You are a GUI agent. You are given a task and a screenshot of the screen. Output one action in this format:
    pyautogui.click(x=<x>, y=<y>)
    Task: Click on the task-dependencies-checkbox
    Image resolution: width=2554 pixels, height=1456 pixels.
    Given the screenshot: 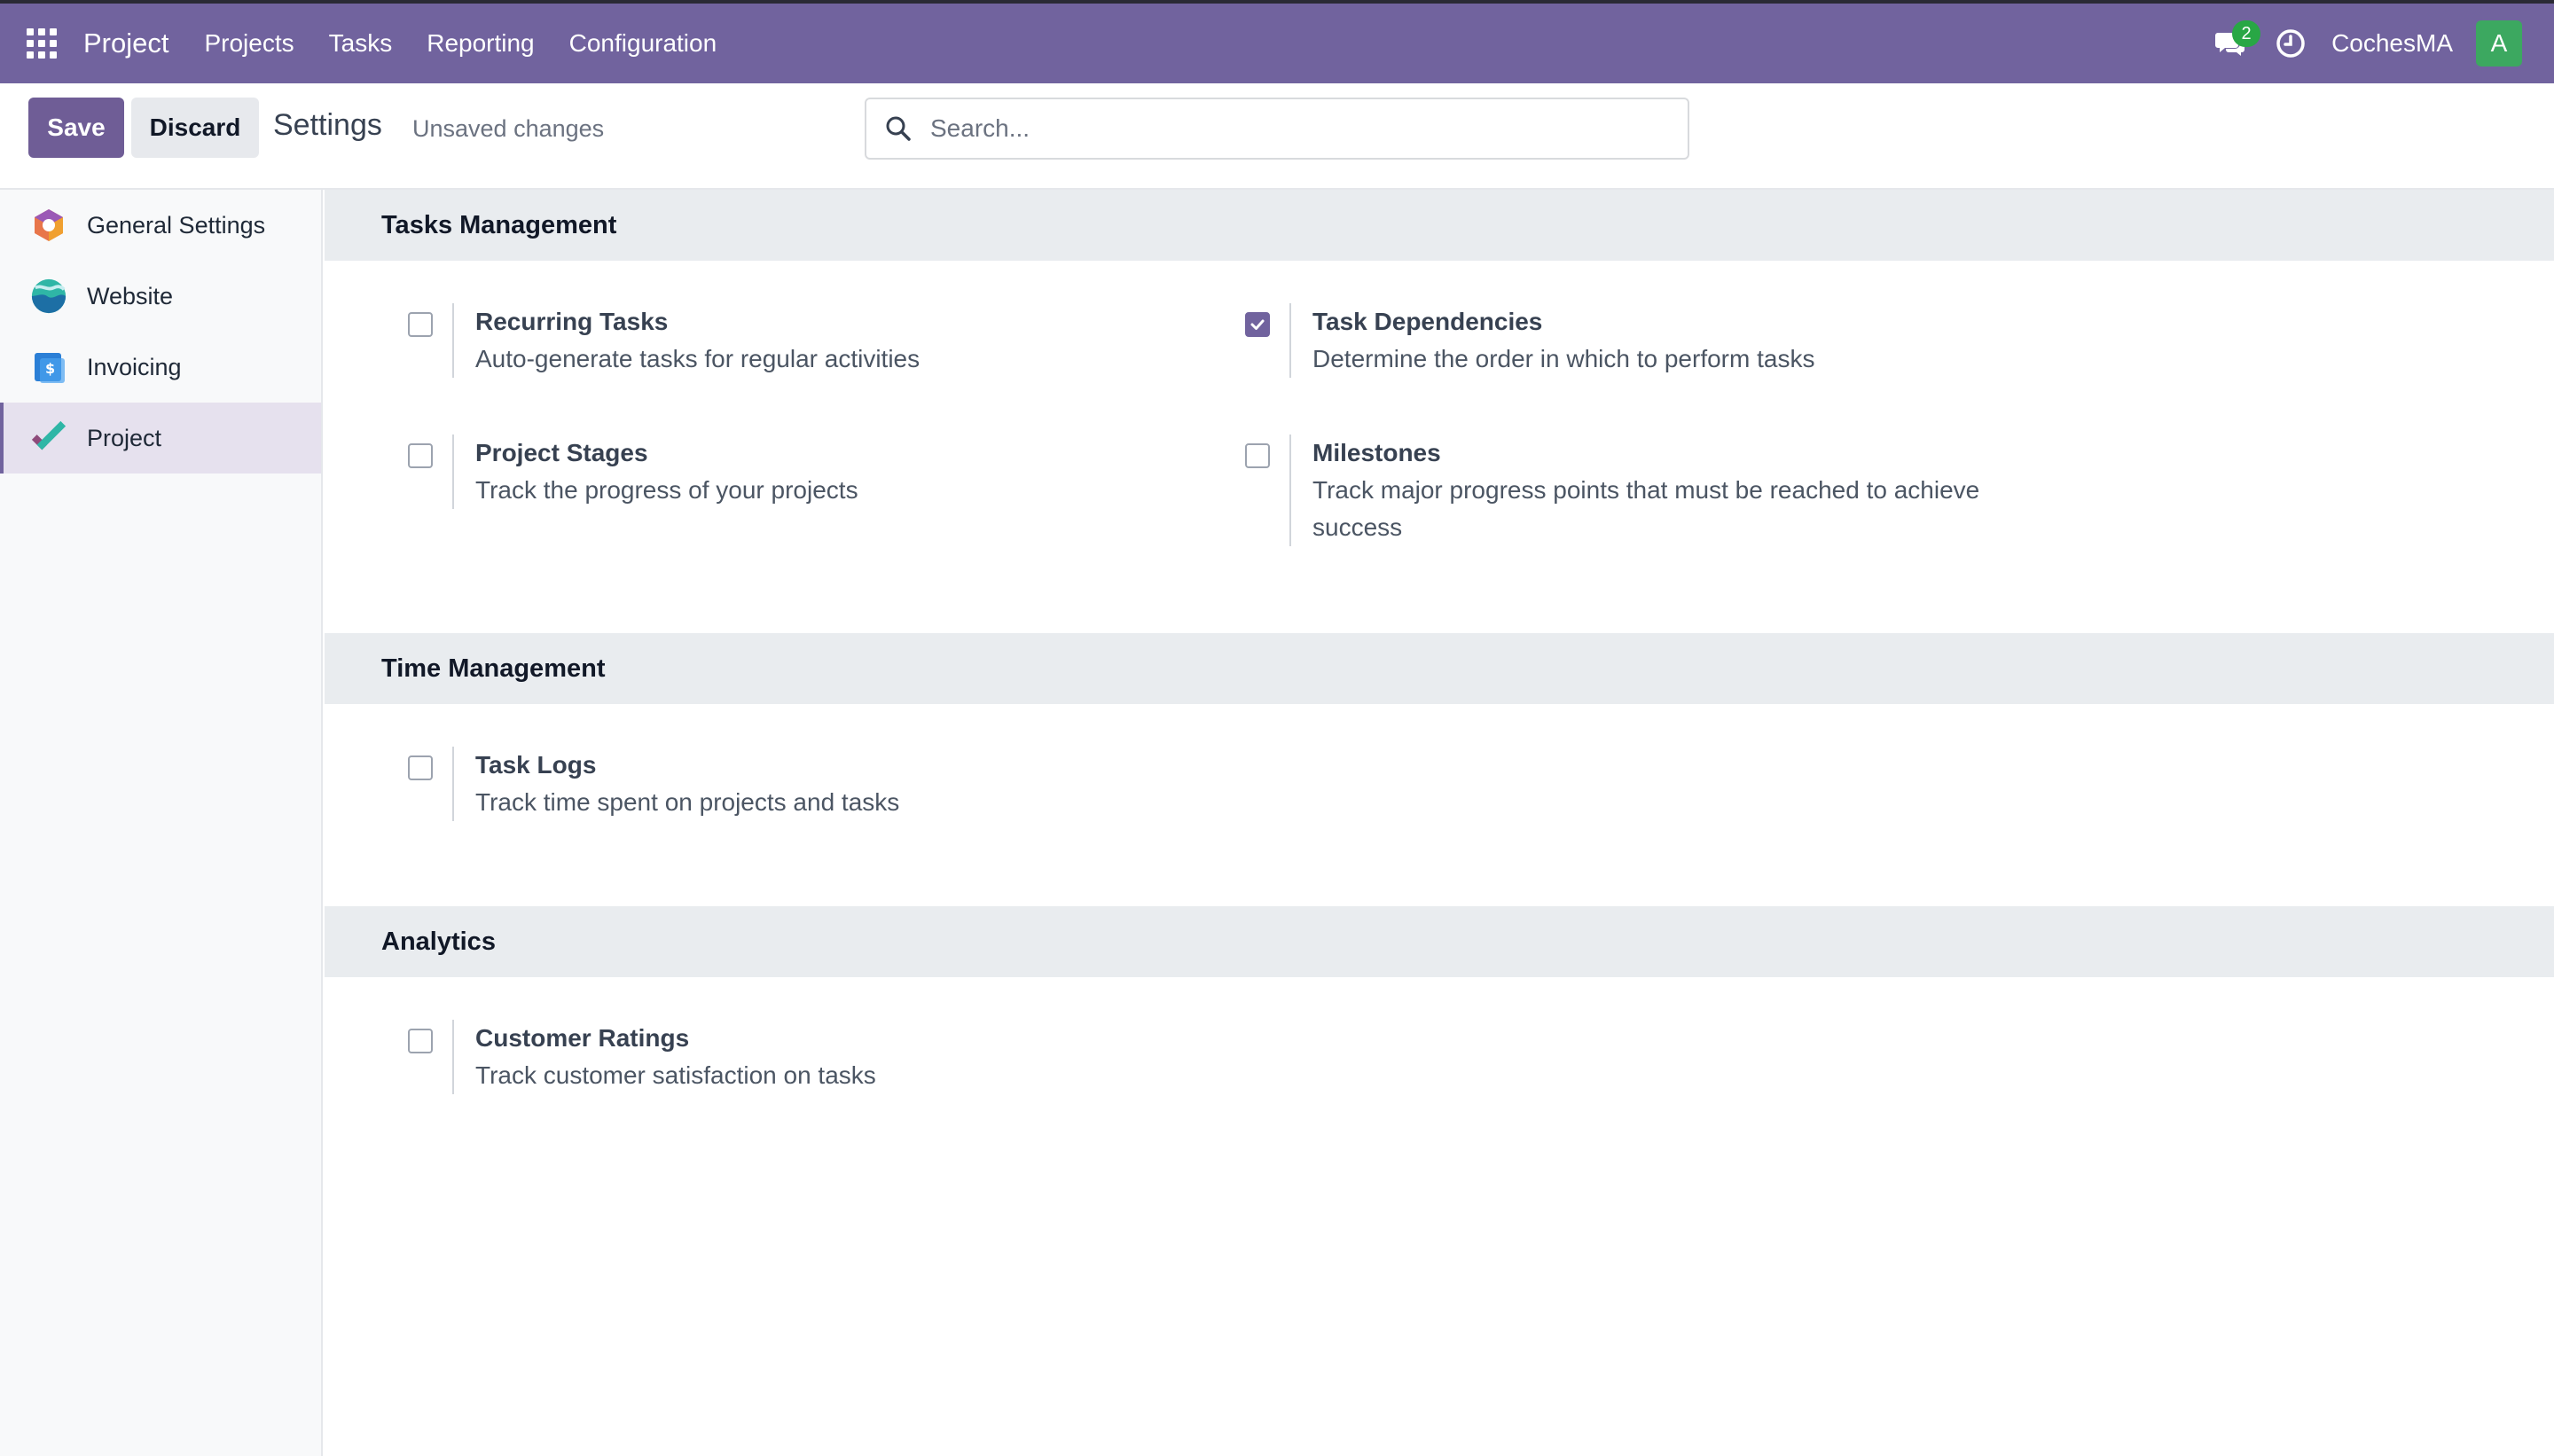 What is the action you would take?
    pyautogui.click(x=1257, y=324)
    